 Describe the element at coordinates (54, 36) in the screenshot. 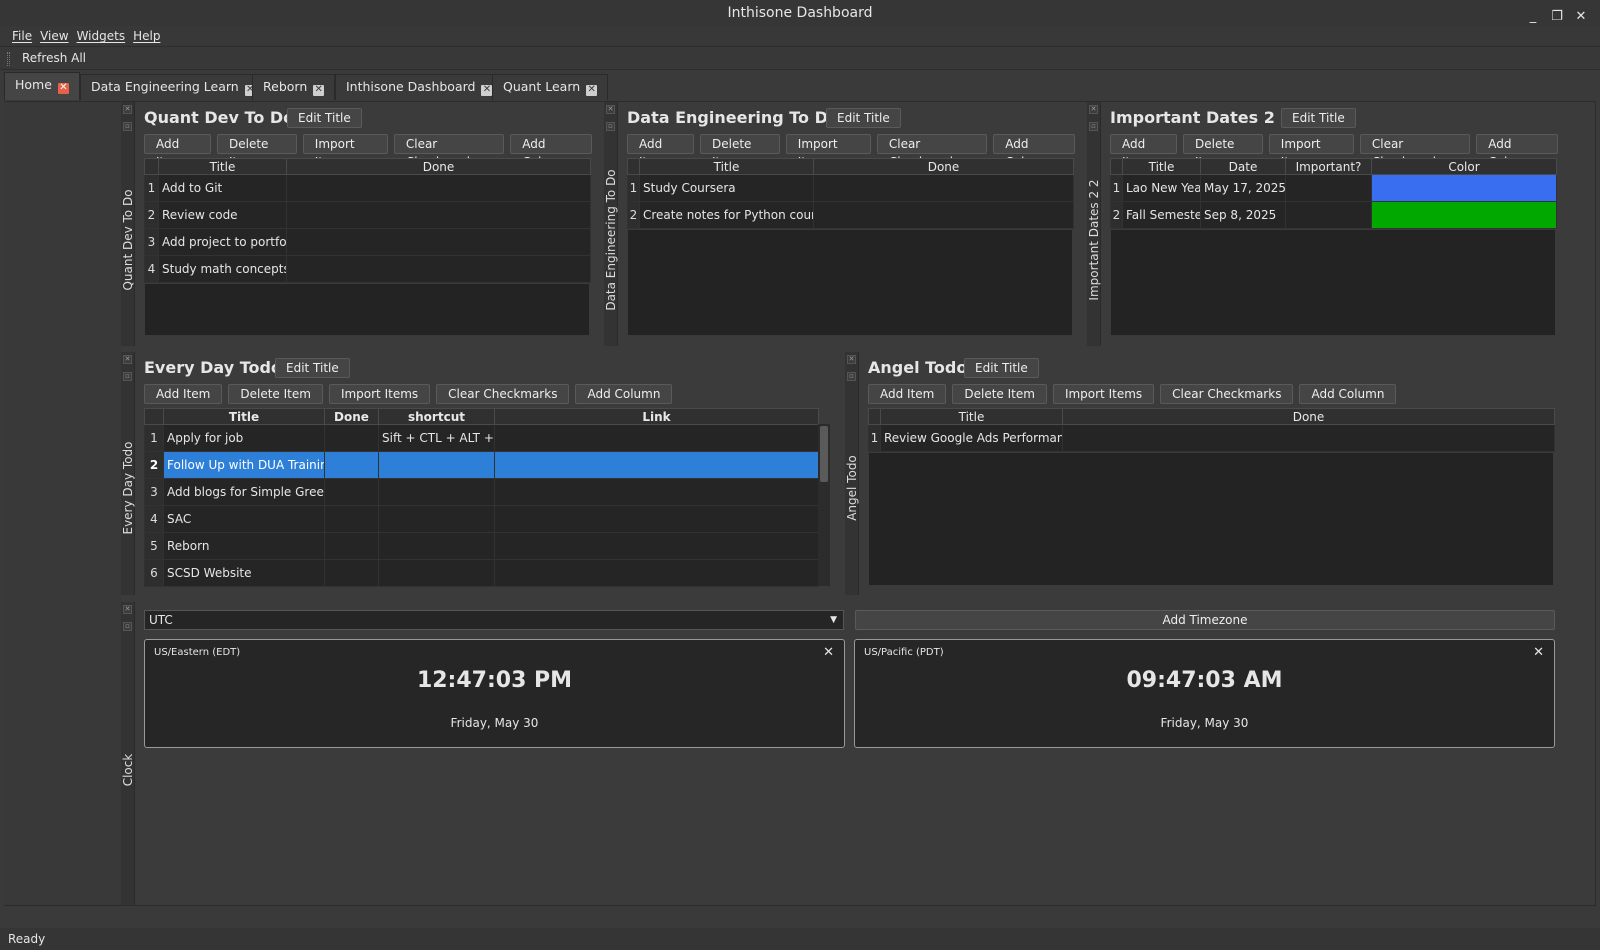

I see `menu-view: View` at that location.